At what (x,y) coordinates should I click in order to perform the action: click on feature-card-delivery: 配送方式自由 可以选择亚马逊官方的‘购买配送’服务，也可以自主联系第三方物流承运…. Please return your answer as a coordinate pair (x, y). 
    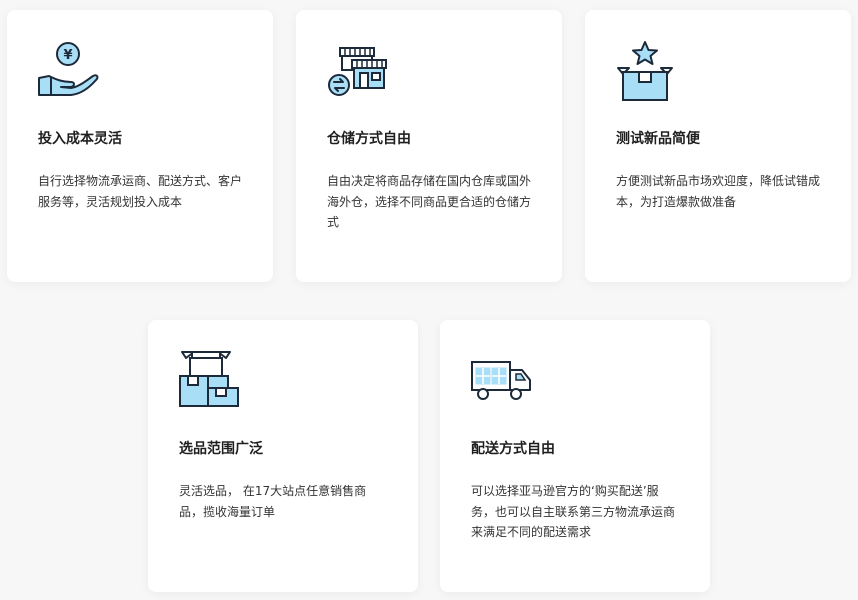
    Looking at the image, I should click on (575, 456).